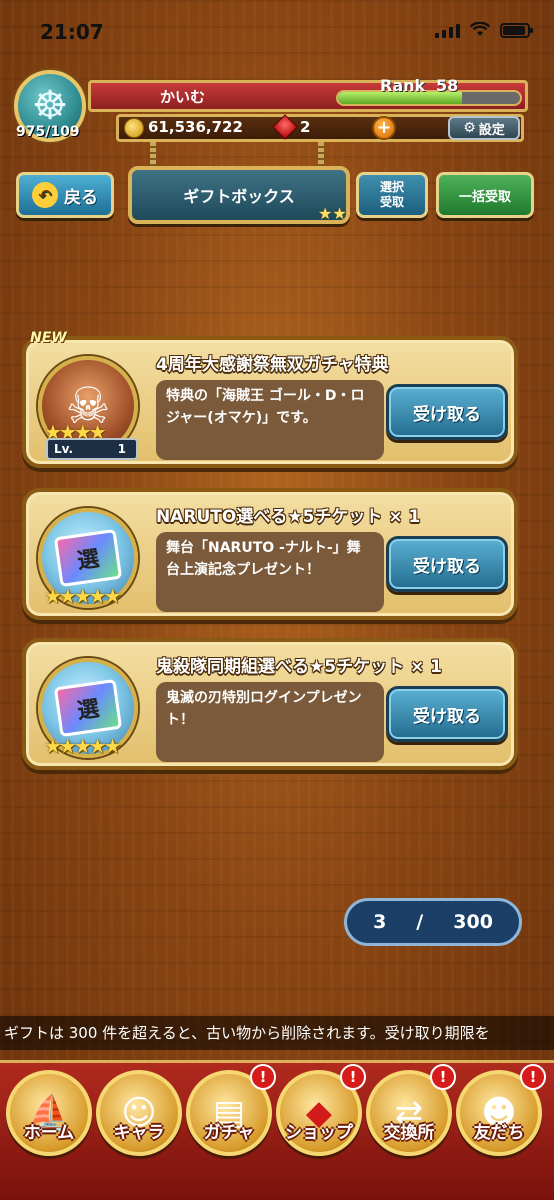 The image size is (554, 1200). What do you see at coordinates (64, 449) in the screenshot?
I see `level-label: Lv.` at bounding box center [64, 449].